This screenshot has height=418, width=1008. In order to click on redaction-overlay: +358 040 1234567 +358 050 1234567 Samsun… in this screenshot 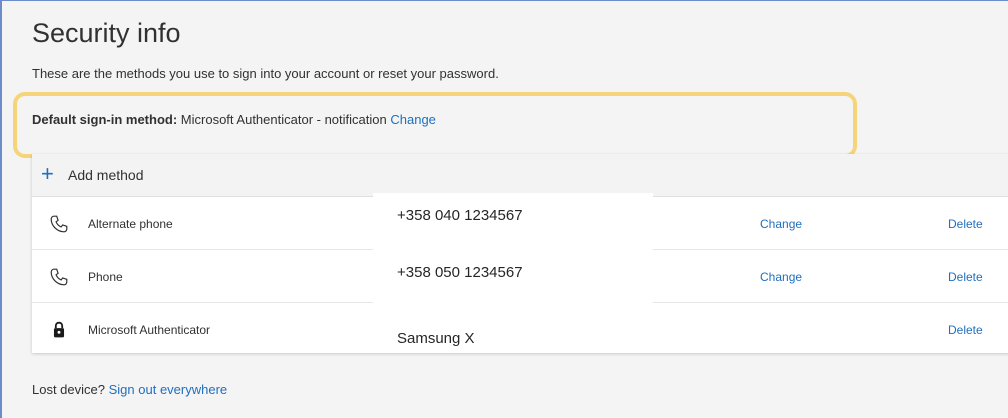, I will do `click(513, 273)`.